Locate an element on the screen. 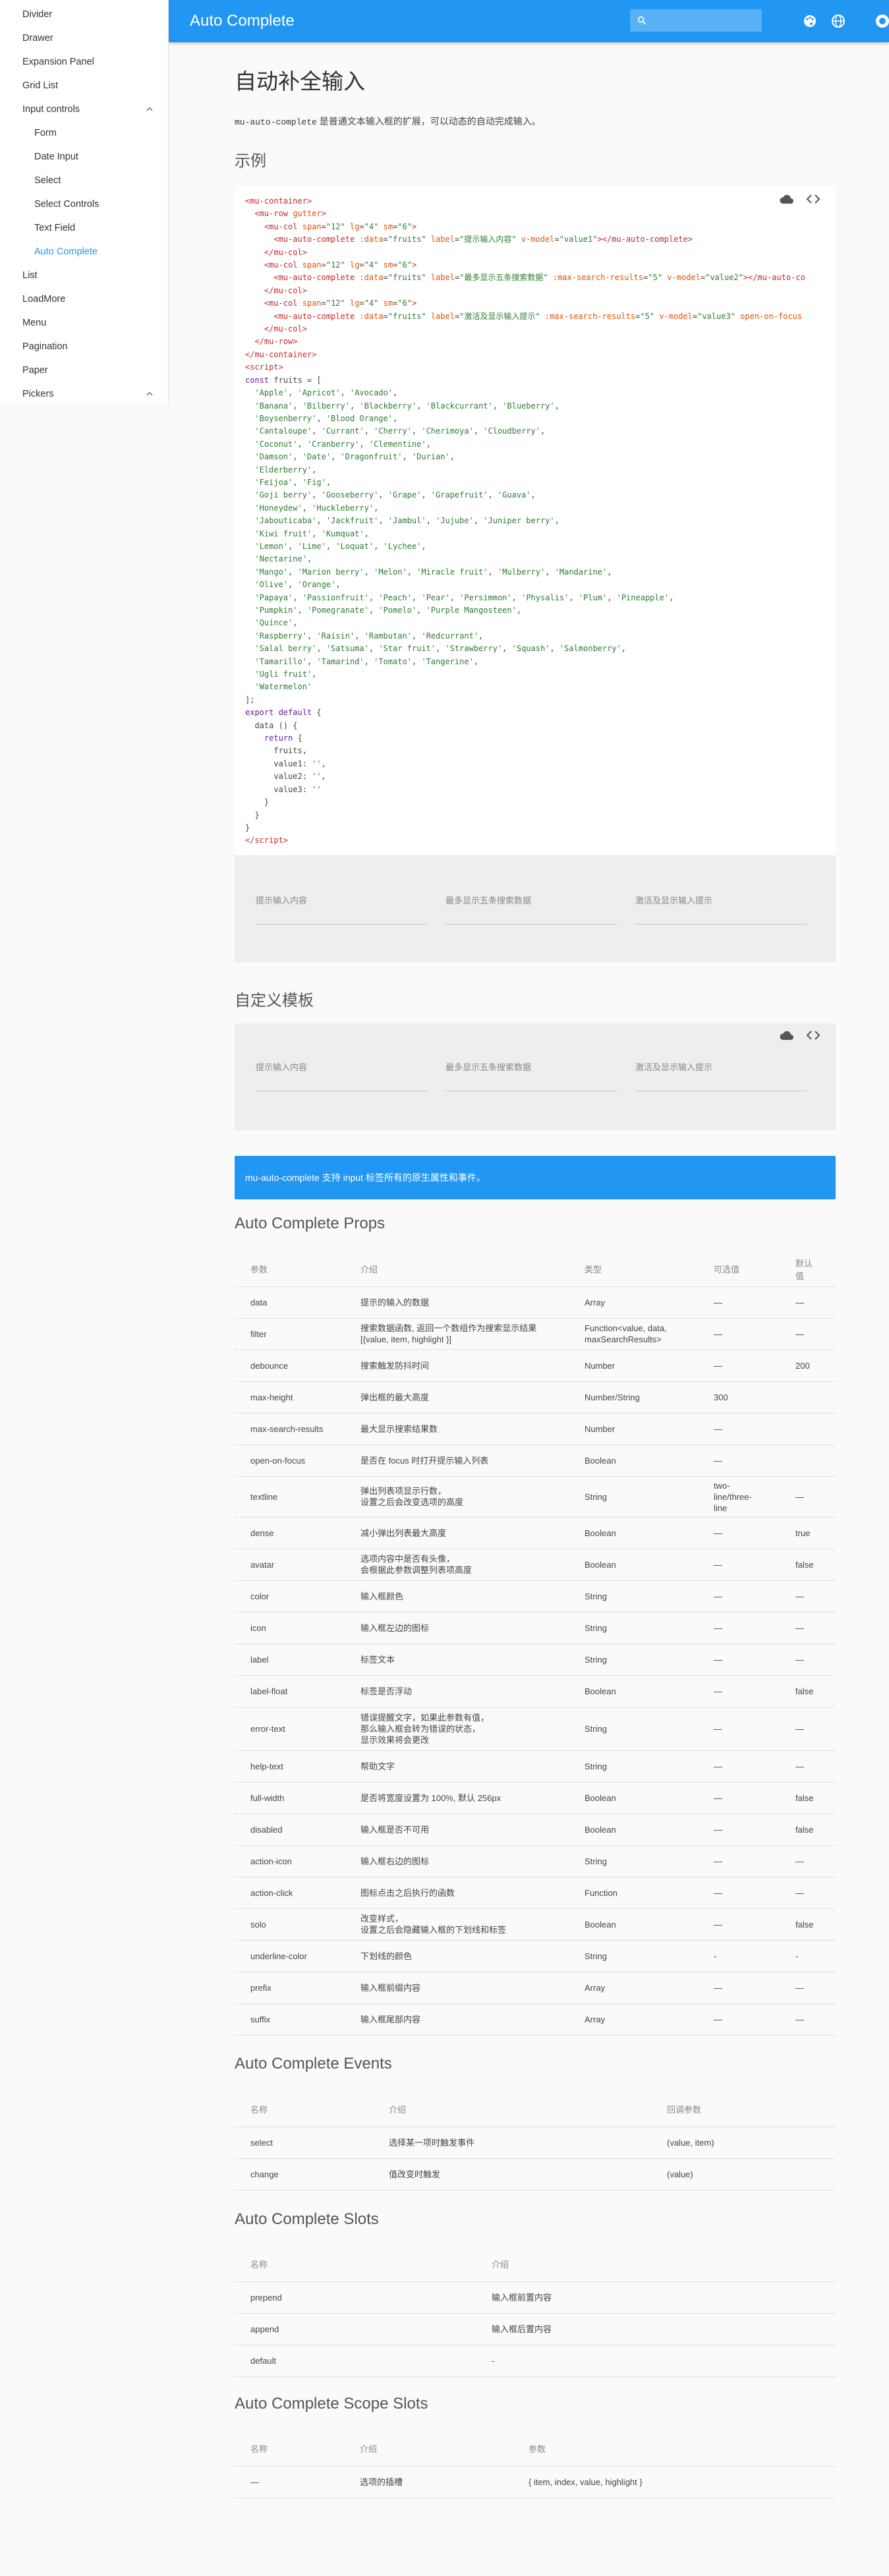 This screenshot has width=889, height=2576. language-icon is located at coordinates (838, 21).